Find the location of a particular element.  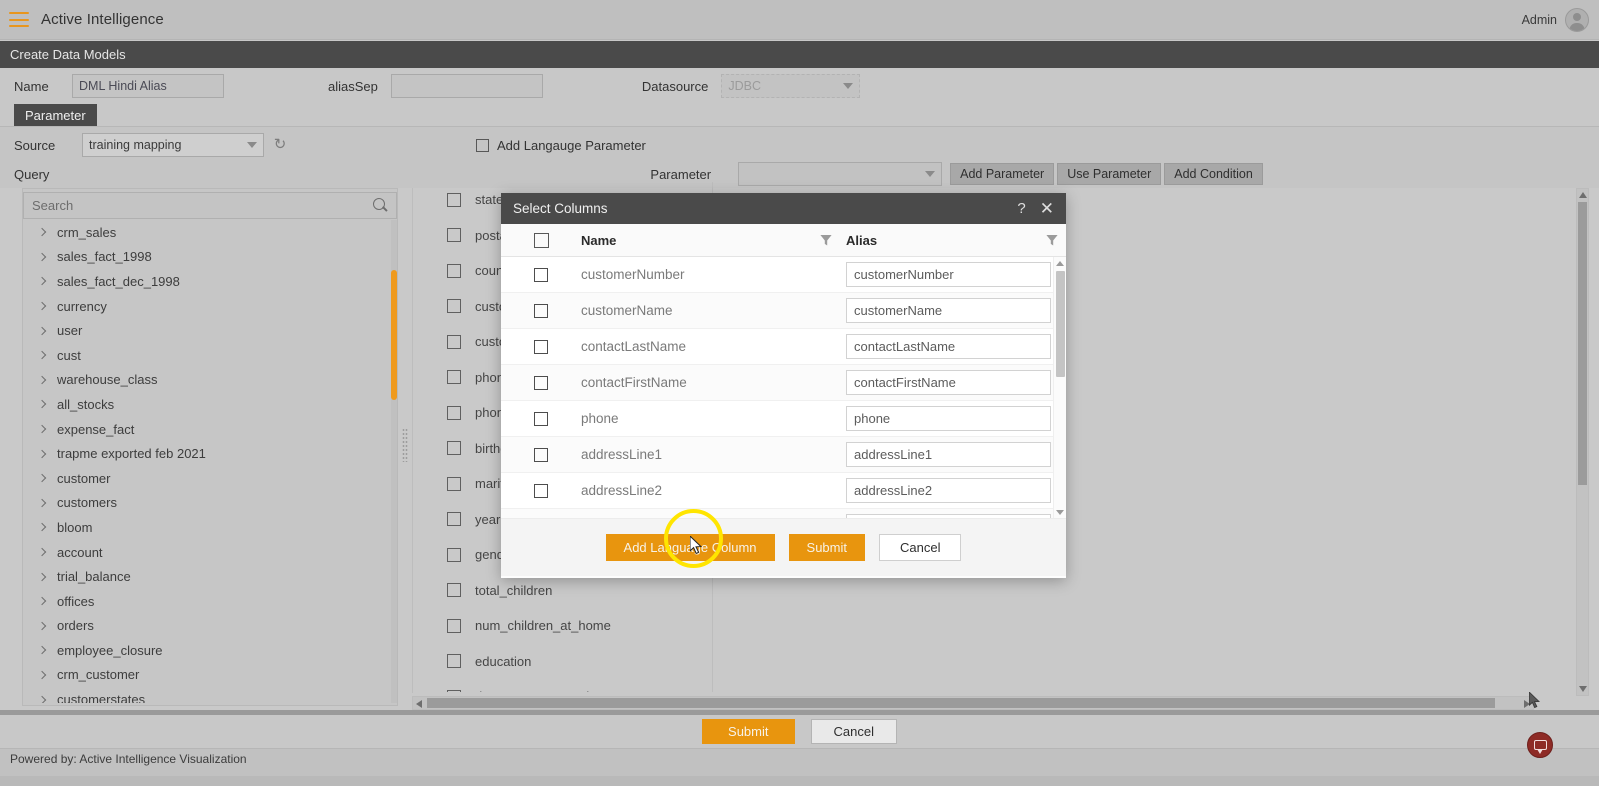

tree-item: trapme exported feb 2021 is located at coordinates (210, 453).